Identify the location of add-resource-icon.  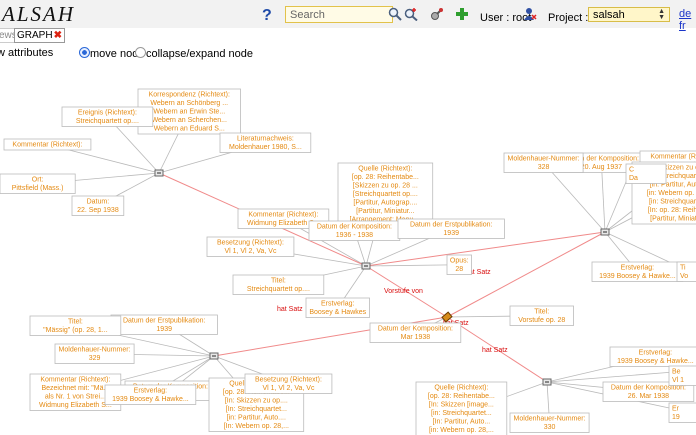
(462, 14).